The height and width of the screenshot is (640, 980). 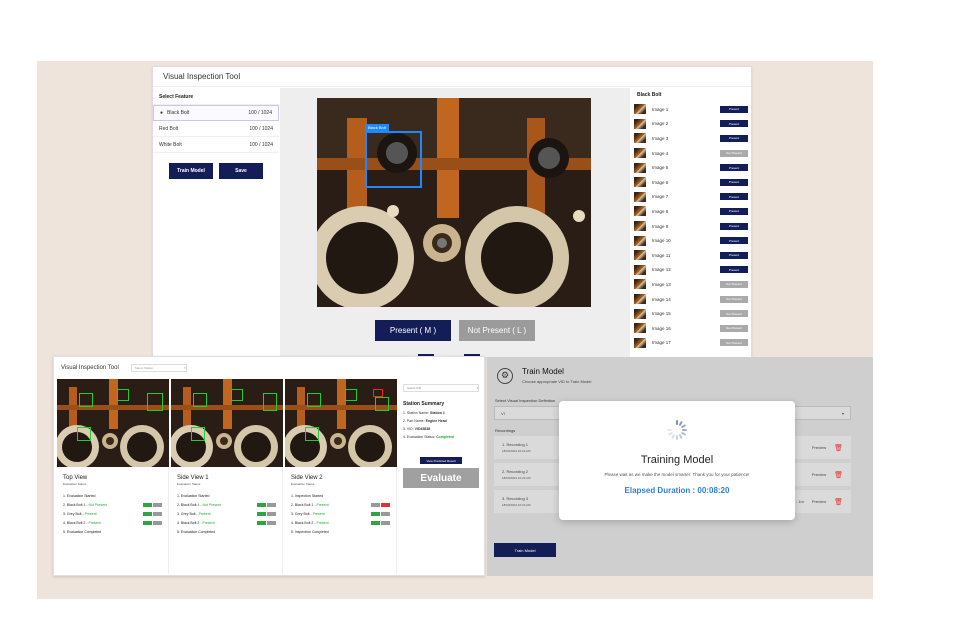 What do you see at coordinates (441, 478) in the screenshot?
I see `evaluate-button: Evaluate` at bounding box center [441, 478].